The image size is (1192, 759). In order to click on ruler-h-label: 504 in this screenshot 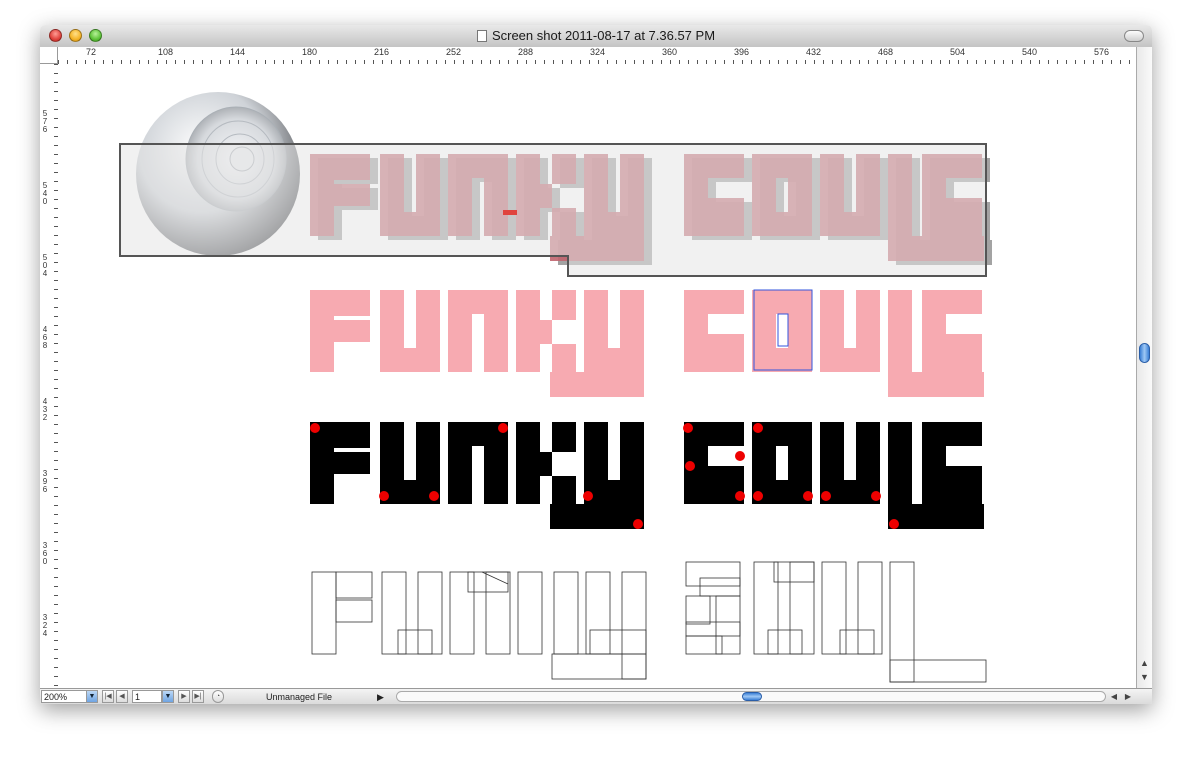, I will do `click(958, 52)`.